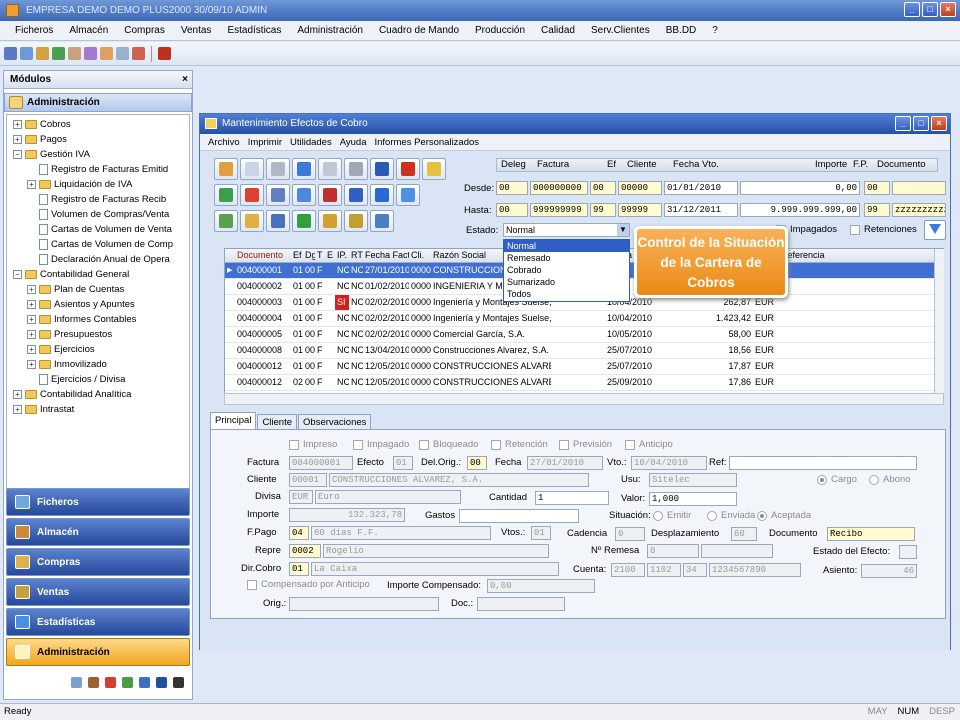 The width and height of the screenshot is (960, 720). Describe the element at coordinates (98, 562) in the screenshot. I see `nav-button: Compras` at that location.